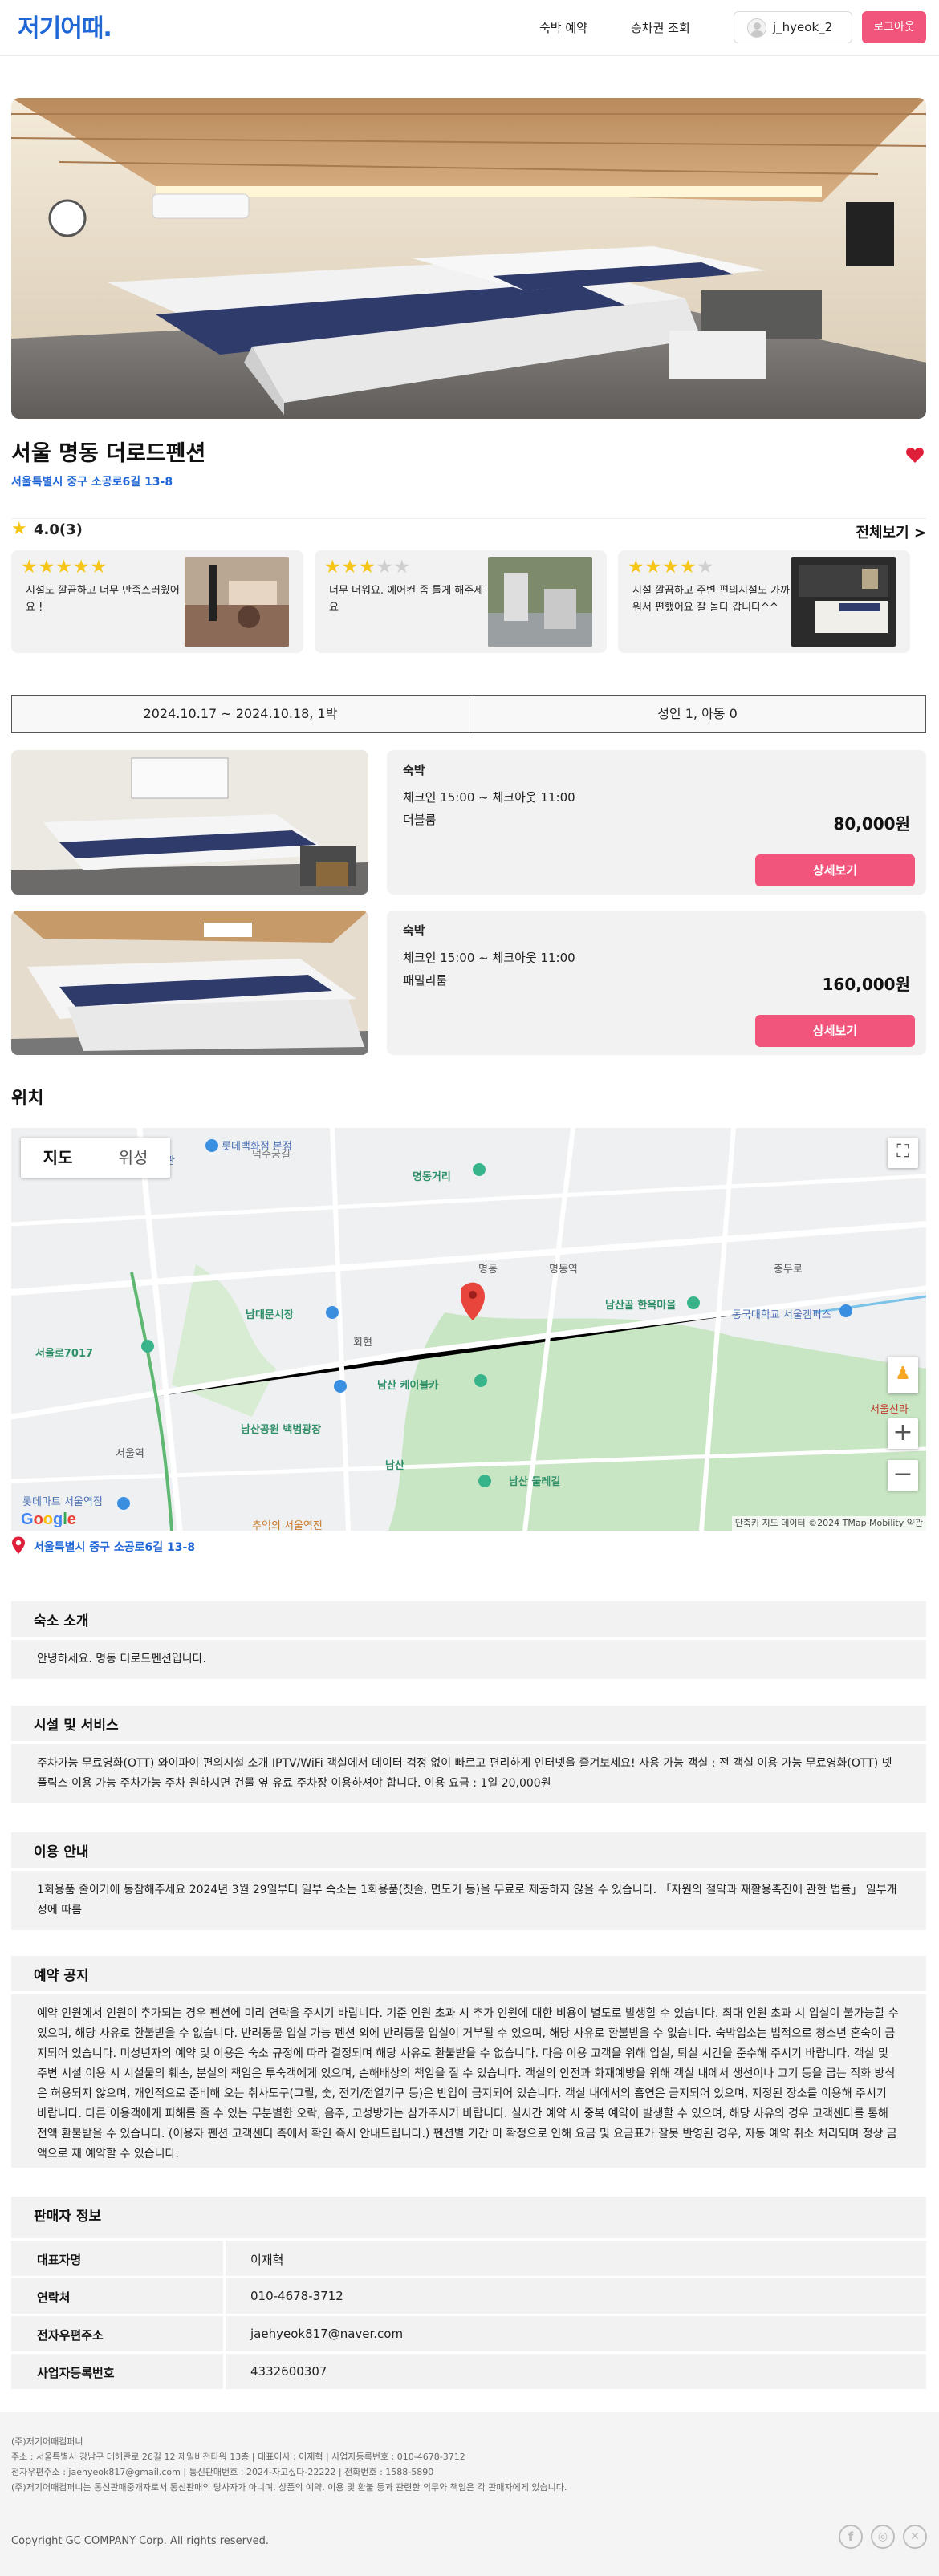 The image size is (939, 2576). Describe the element at coordinates (851, 2537) in the screenshot. I see `facebook-icon: f` at that location.